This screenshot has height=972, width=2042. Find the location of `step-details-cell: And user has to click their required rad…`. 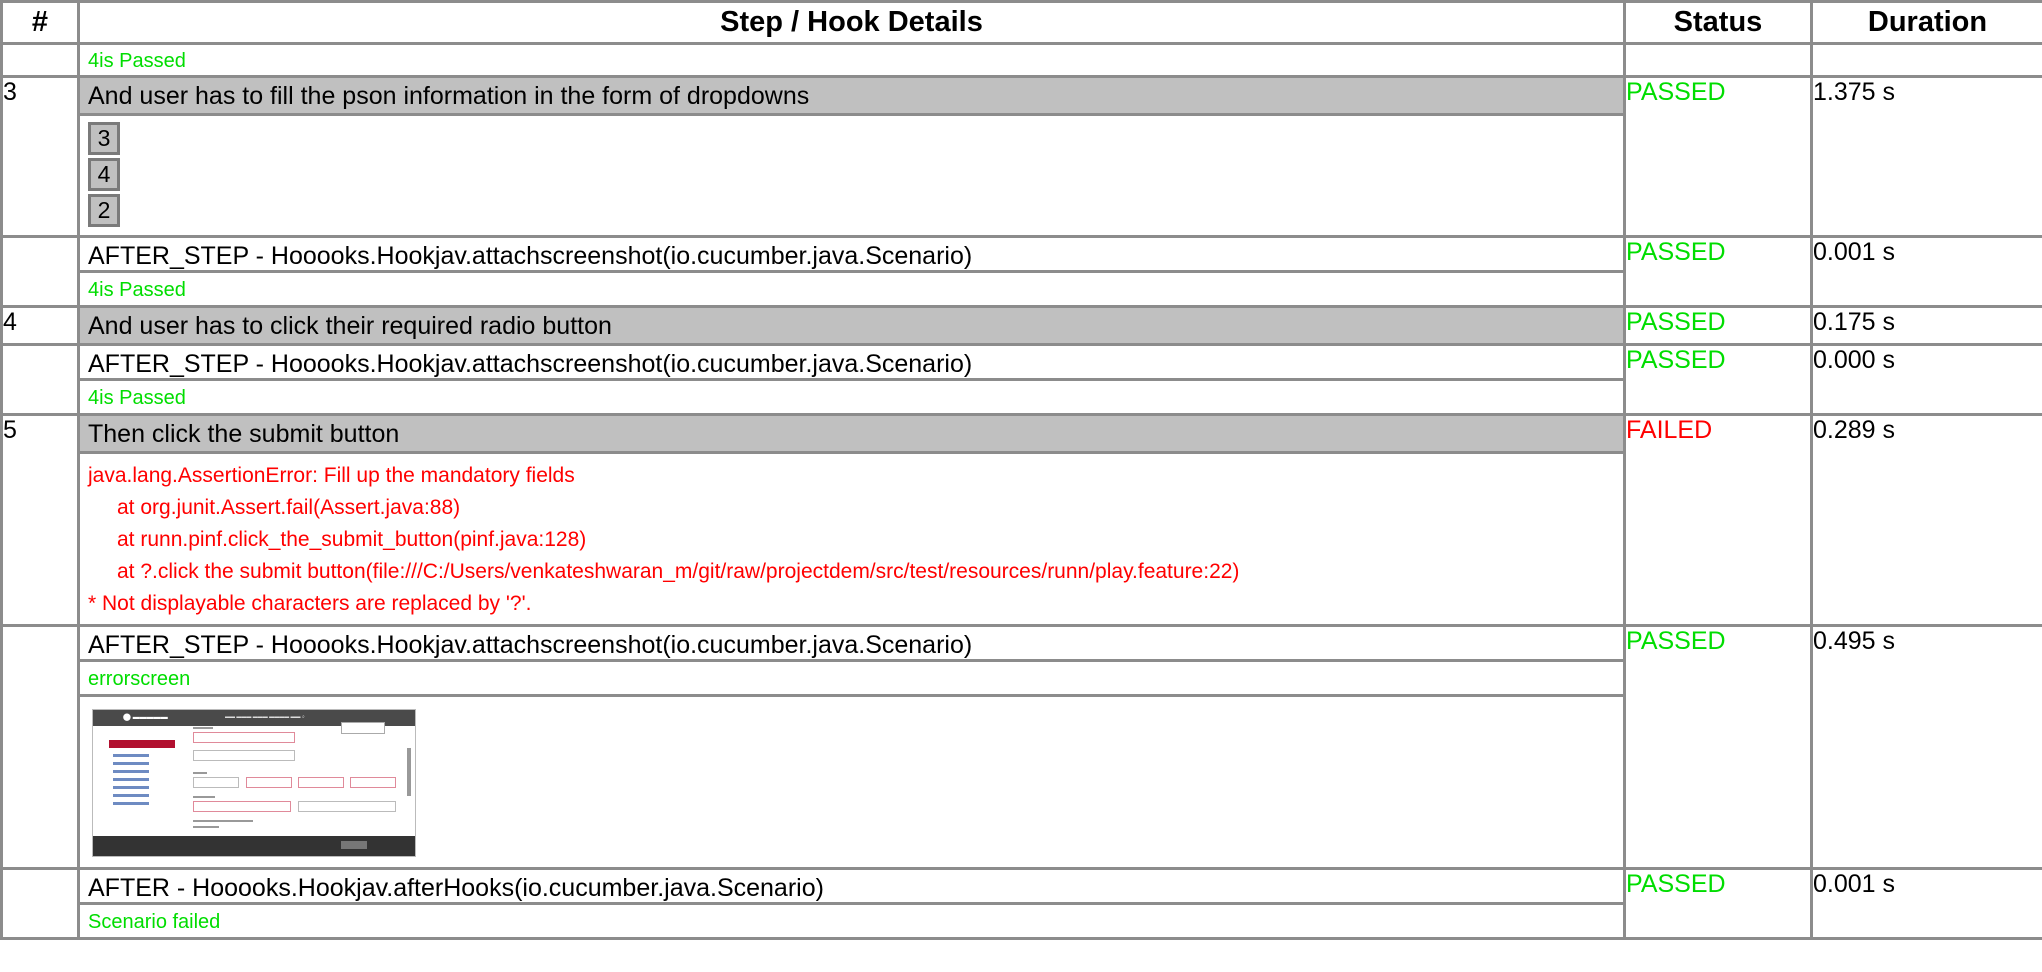

step-details-cell: And user has to click their required rad… is located at coordinates (851, 325).